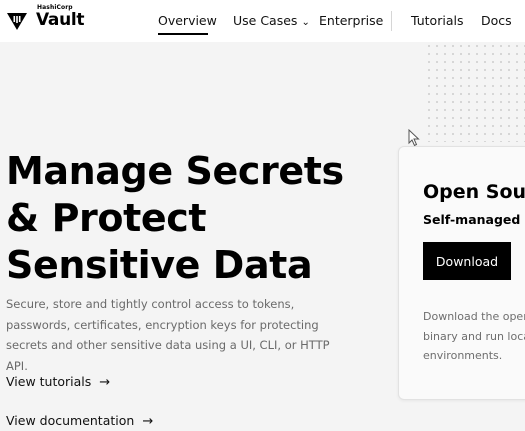 This screenshot has width=525, height=431. I want to click on hero-headline-line2: & Protect, so click(106, 218).